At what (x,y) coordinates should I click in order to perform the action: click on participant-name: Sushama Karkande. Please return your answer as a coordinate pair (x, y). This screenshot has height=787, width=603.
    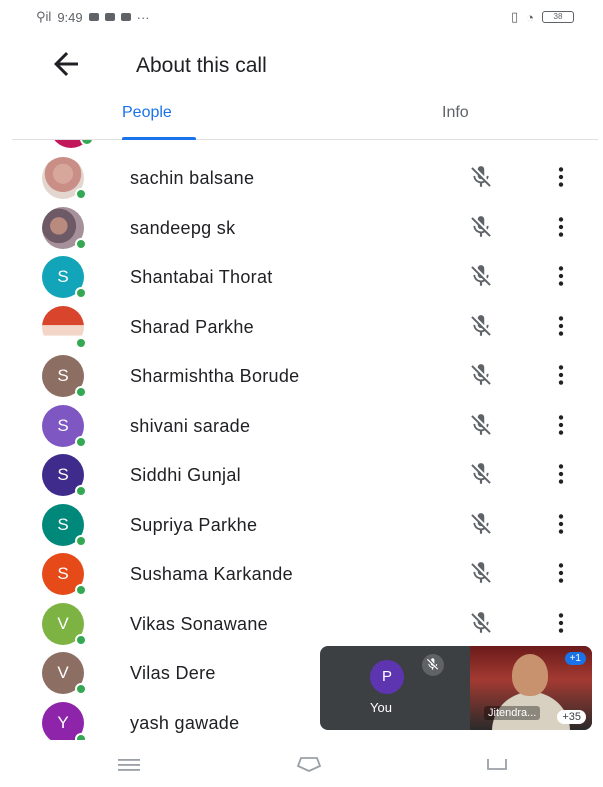
    Looking at the image, I should click on (211, 574).